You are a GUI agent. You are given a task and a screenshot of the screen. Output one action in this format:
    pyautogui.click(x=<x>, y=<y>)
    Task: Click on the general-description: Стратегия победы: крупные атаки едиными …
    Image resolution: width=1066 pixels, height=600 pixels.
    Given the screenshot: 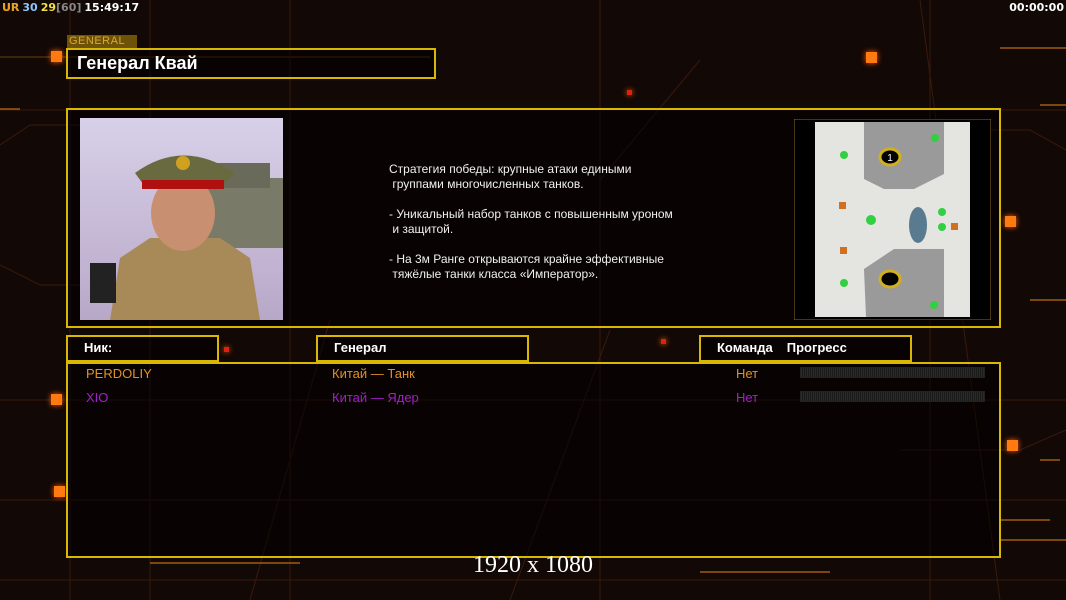 What is the action you would take?
    pyautogui.click(x=531, y=221)
    